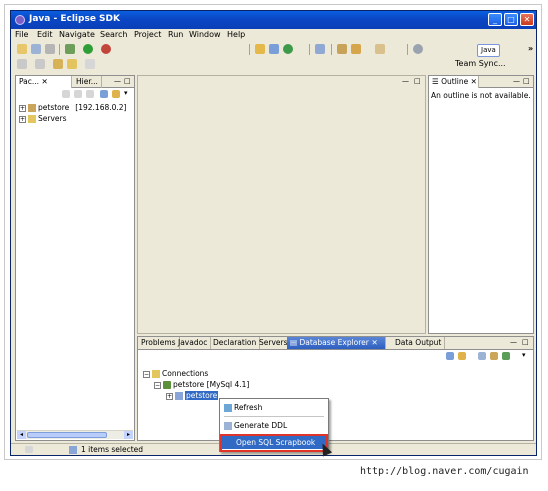  I want to click on tree-item-suffix: [192.168.0.2], so click(101, 107).